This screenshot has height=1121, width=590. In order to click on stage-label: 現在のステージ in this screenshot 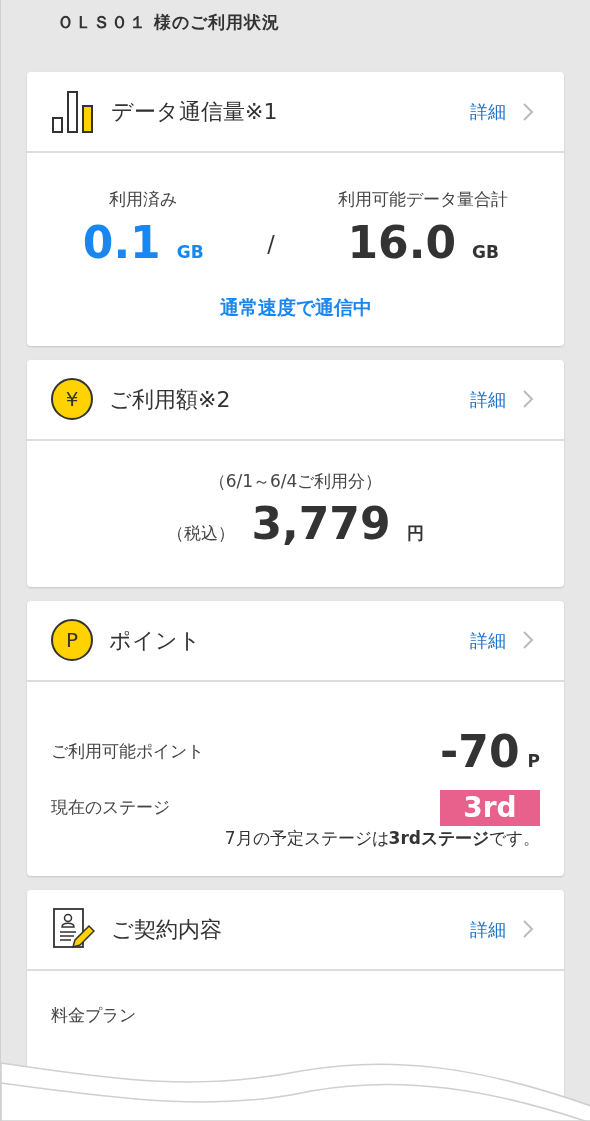, I will do `click(110, 808)`.